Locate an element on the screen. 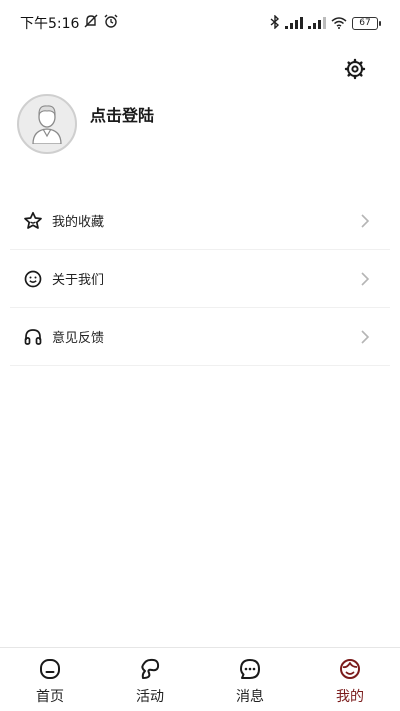 Image resolution: width=400 pixels, height=711 pixels. status-time: 下午5:16 is located at coordinates (50, 24).